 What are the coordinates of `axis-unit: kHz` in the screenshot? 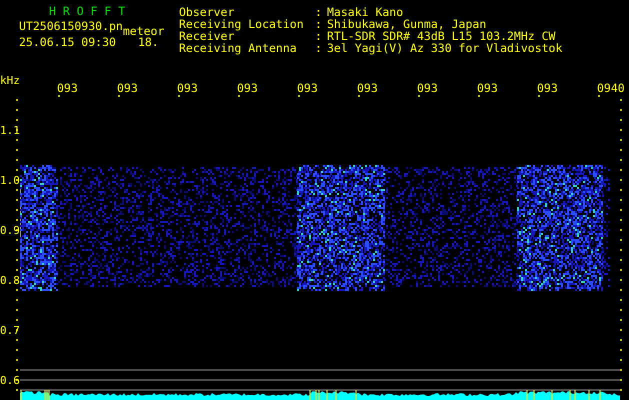 It's located at (10, 80).